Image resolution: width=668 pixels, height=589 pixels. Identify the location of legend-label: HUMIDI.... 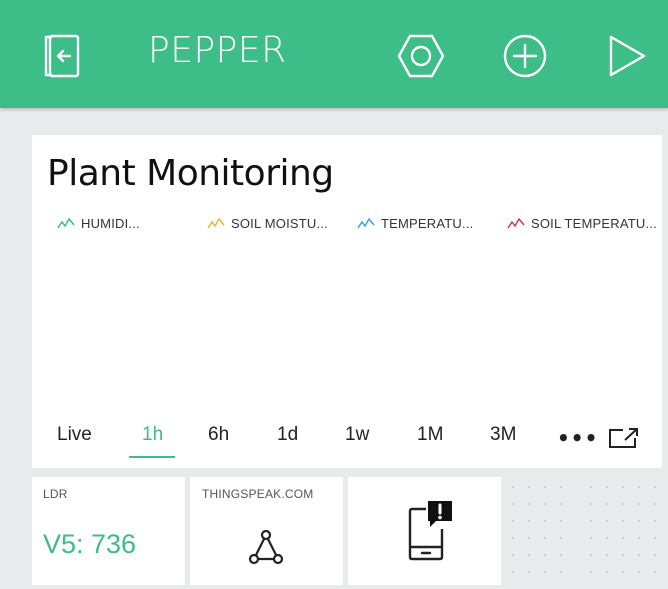
(110, 223).